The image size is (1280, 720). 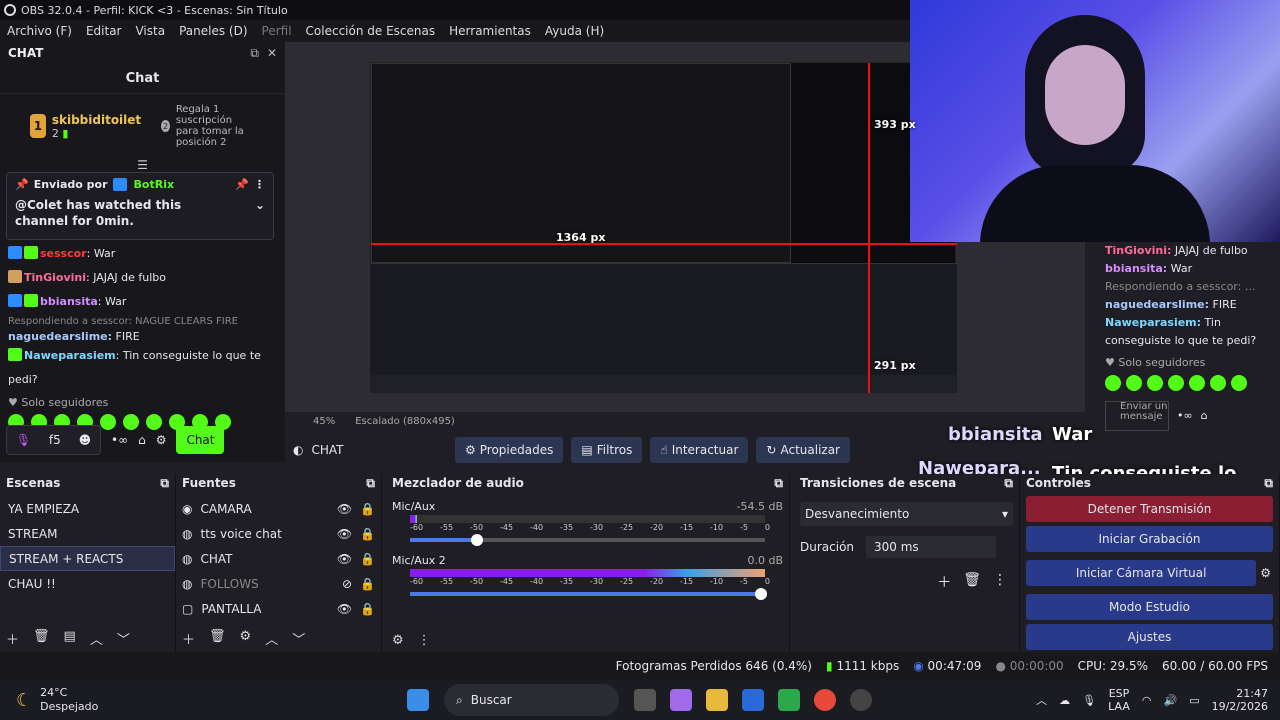 I want to click on meter-tick: -20, so click(x=657, y=527).